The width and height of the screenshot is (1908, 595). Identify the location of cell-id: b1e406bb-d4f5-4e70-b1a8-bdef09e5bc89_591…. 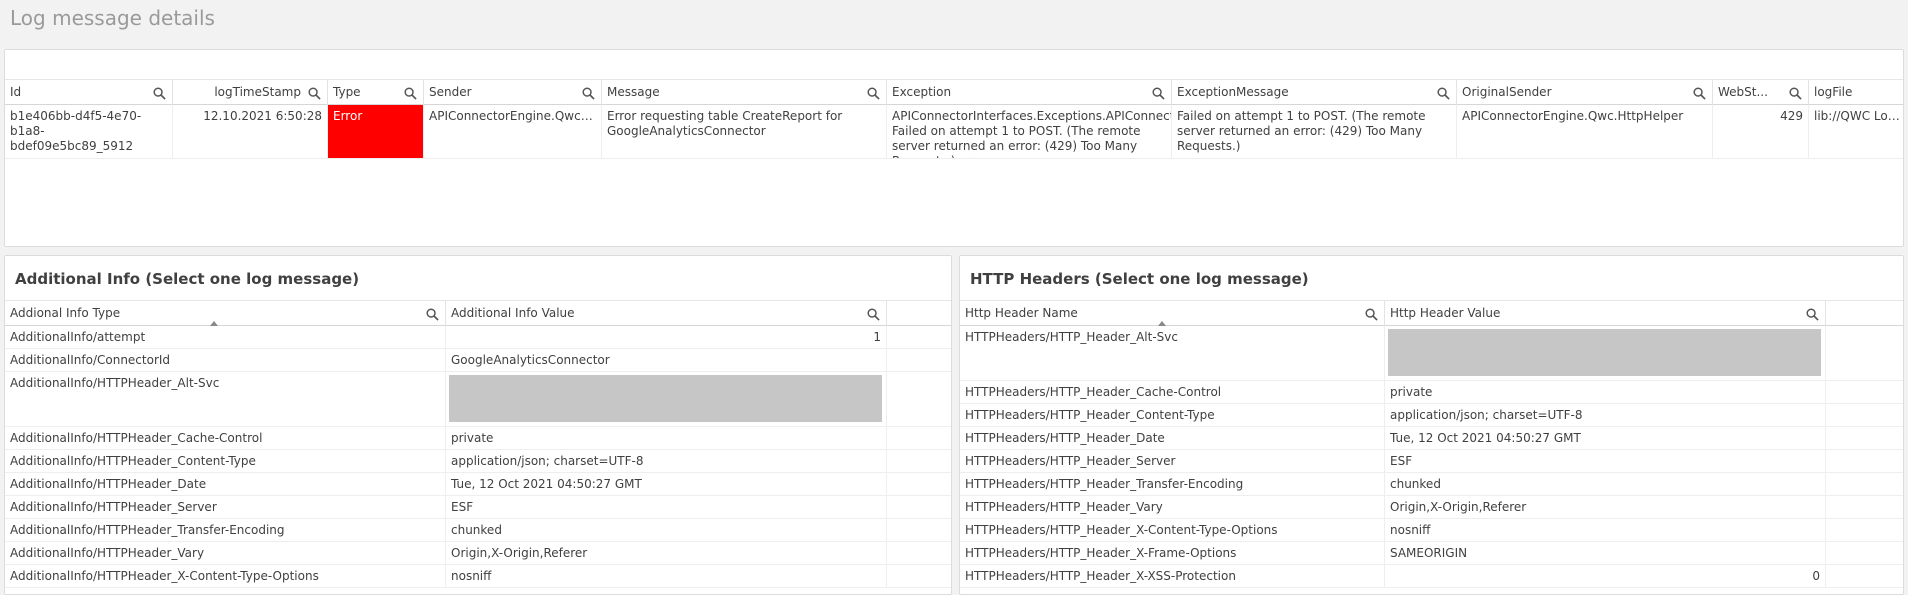
(89, 131).